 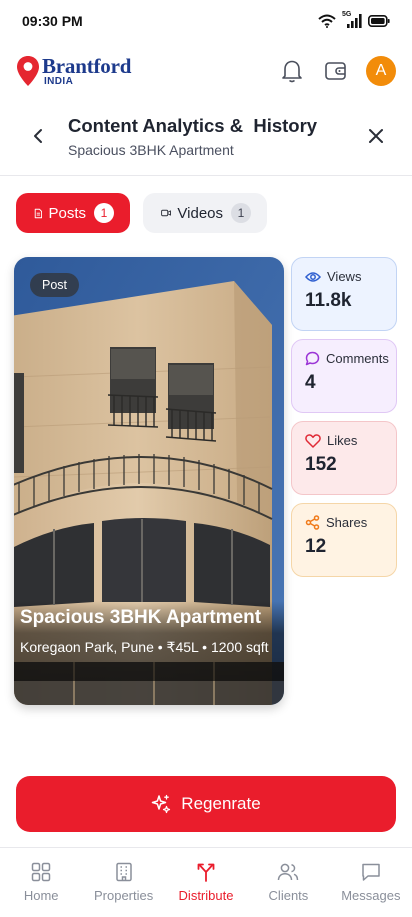 What do you see at coordinates (371, 882) in the screenshot?
I see `nav-messages: Messages` at bounding box center [371, 882].